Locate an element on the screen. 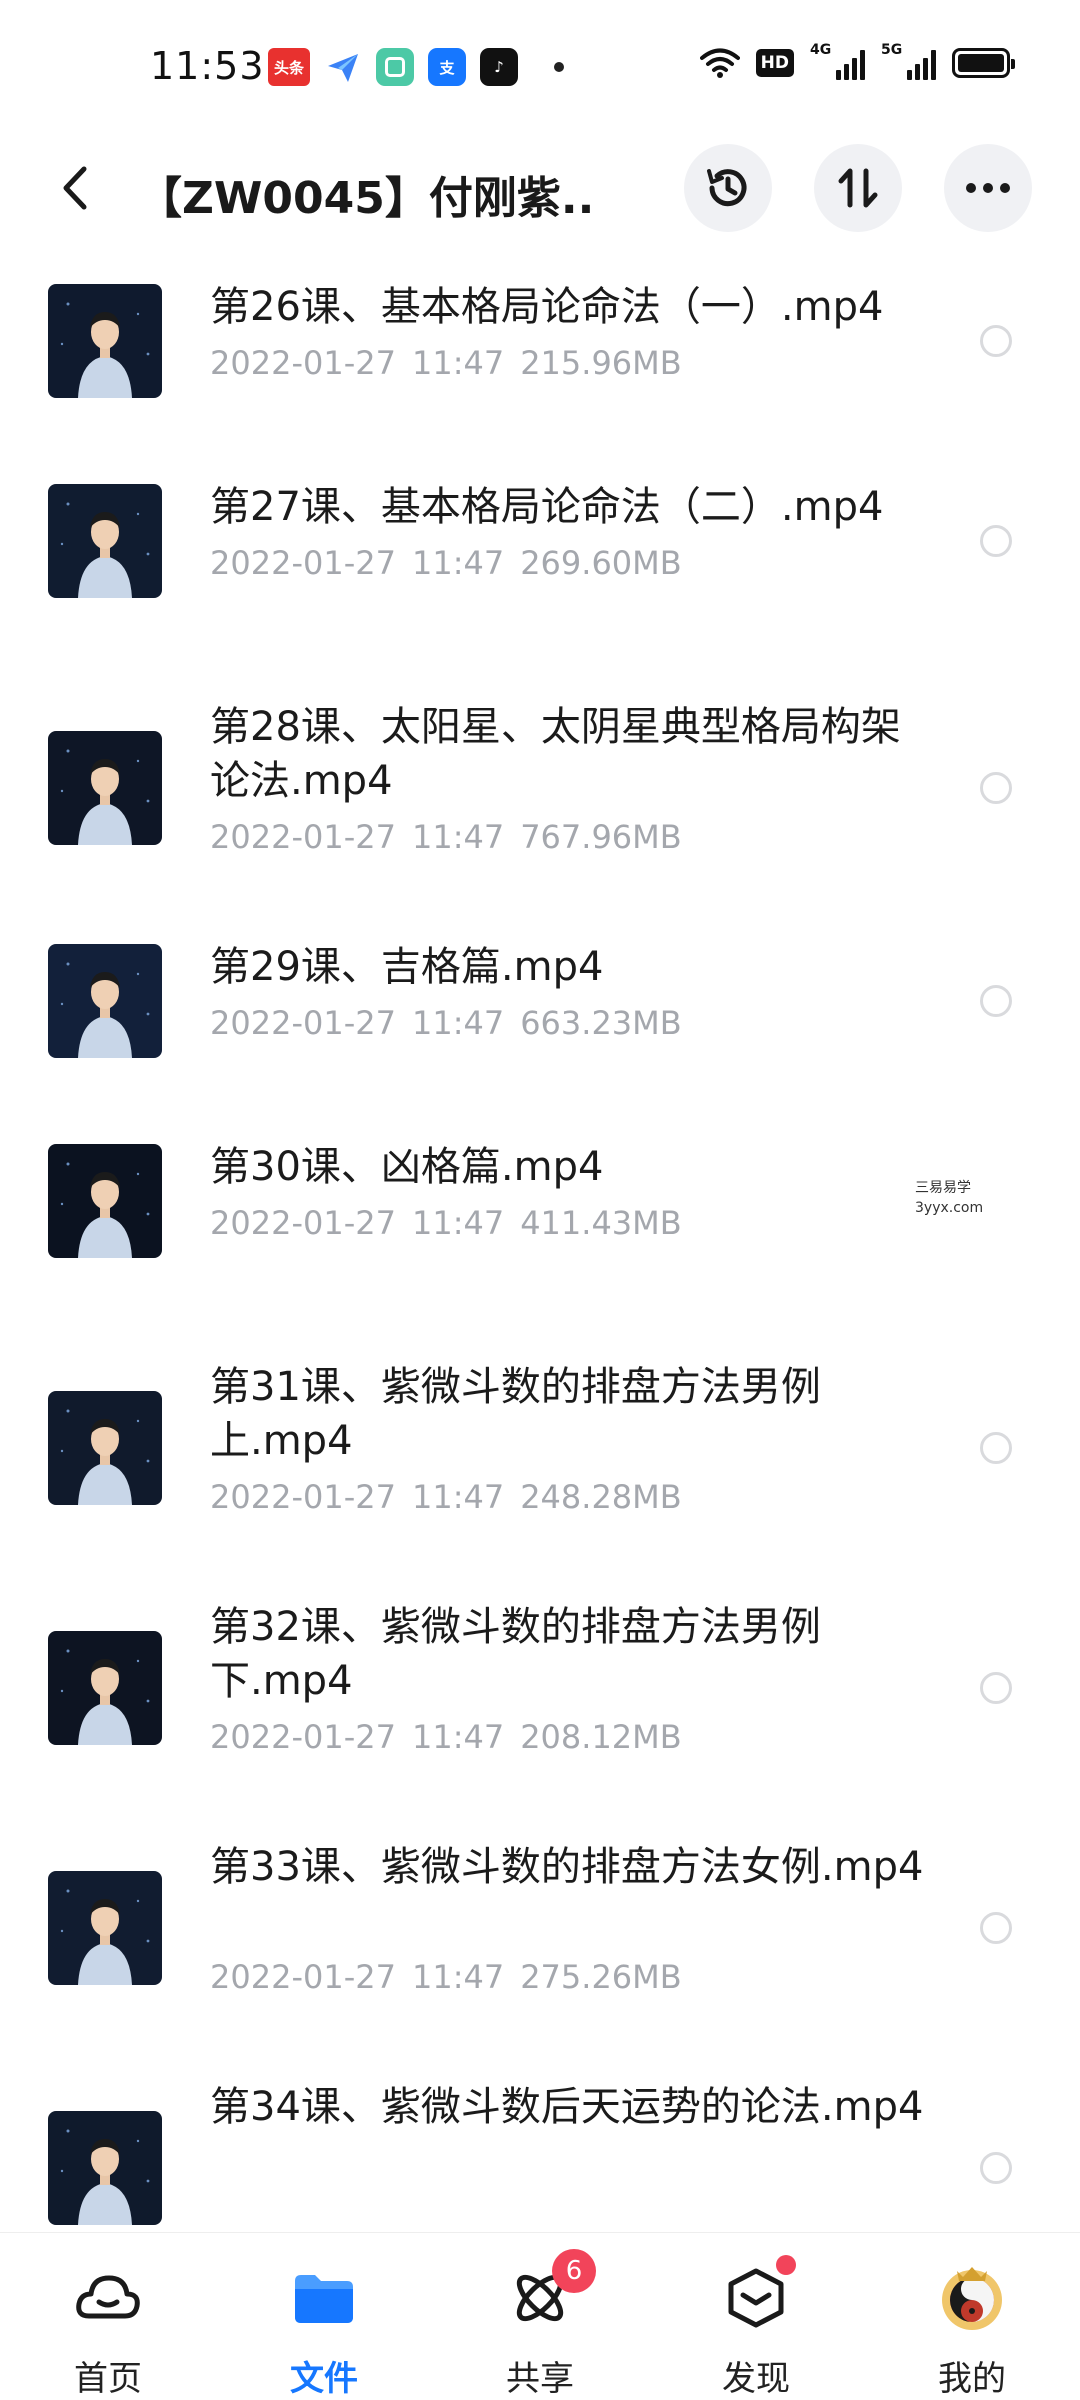 Image resolution: width=1080 pixels, height=2400 pixels. bottom-navigation: 首页 文件 6 共享 发现 我的 is located at coordinates (540, 2316).